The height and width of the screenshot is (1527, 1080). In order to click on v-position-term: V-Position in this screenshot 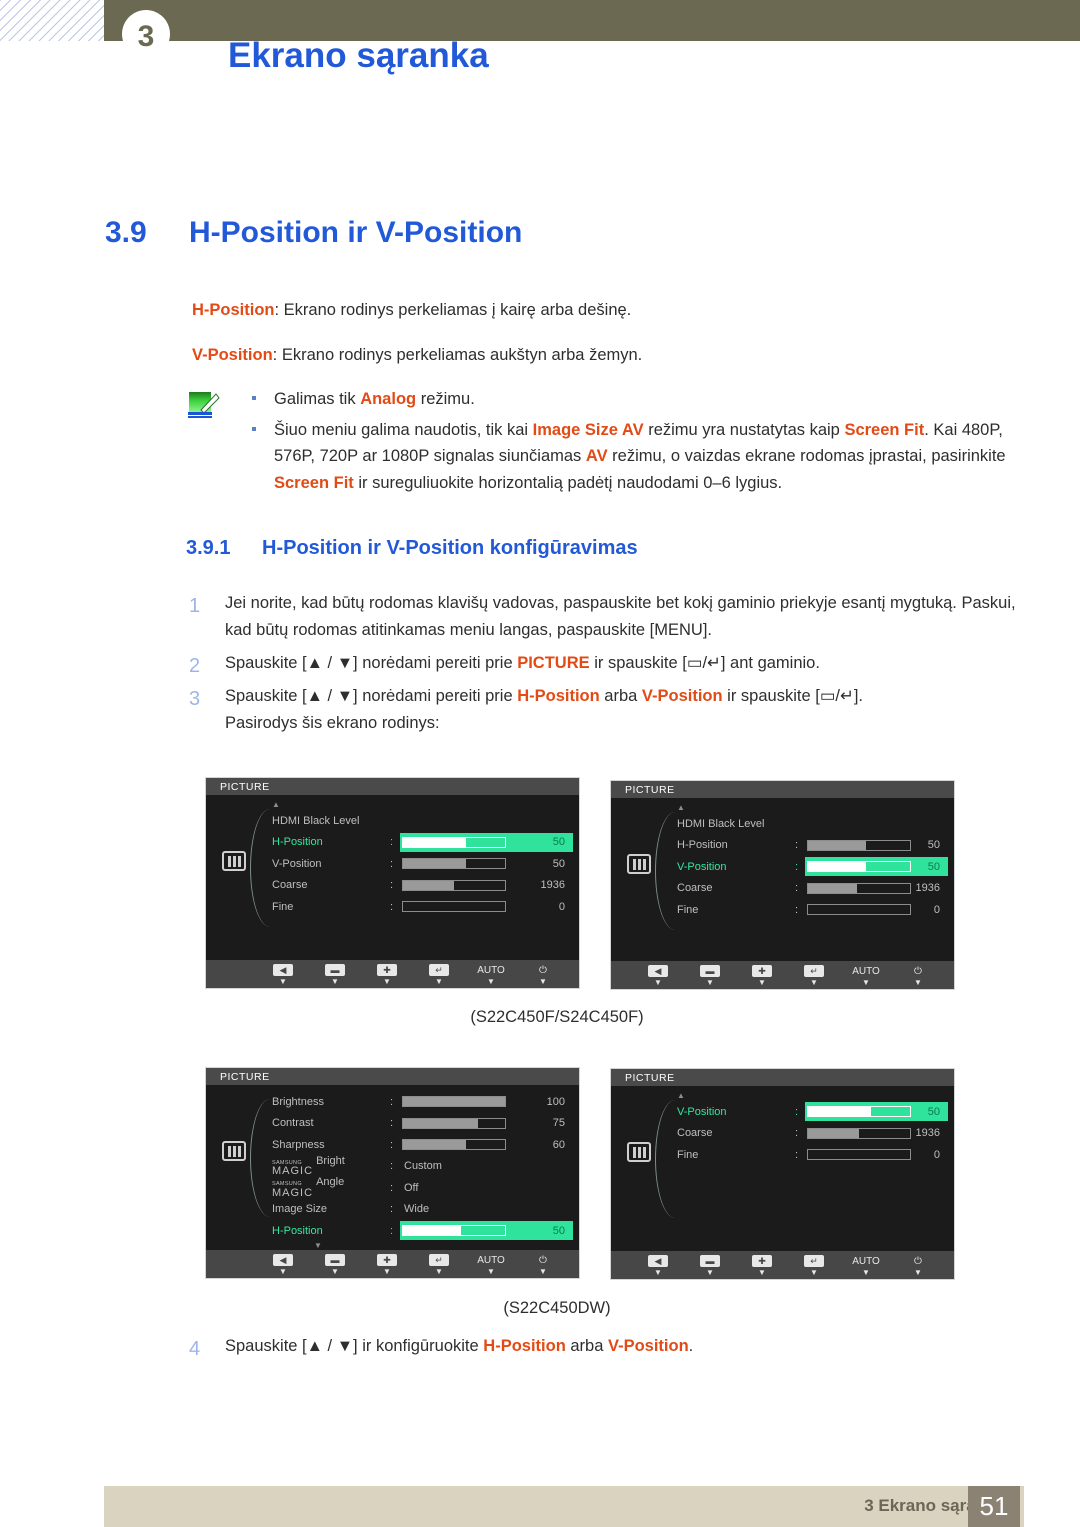, I will do `click(232, 355)`.